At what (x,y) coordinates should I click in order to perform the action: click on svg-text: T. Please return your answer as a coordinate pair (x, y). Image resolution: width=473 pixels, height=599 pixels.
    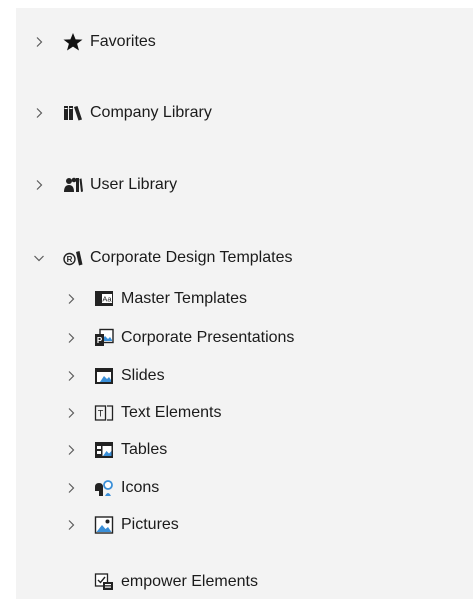
    Looking at the image, I should click on (101, 414).